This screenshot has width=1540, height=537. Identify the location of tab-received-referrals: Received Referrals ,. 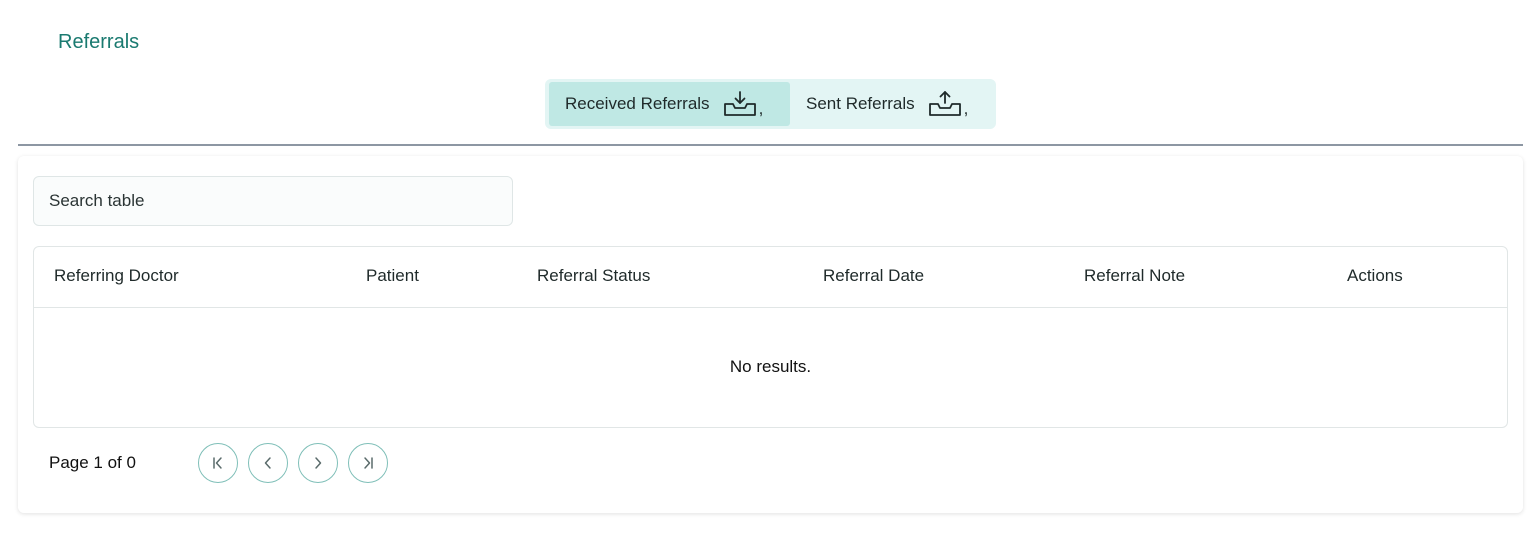
(669, 104).